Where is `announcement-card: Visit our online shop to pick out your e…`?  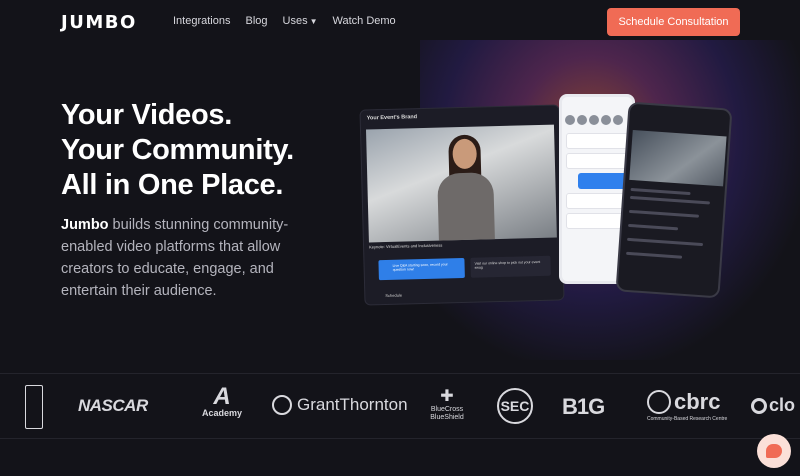
announcement-card: Visit our online shop to pick out your e… is located at coordinates (510, 266).